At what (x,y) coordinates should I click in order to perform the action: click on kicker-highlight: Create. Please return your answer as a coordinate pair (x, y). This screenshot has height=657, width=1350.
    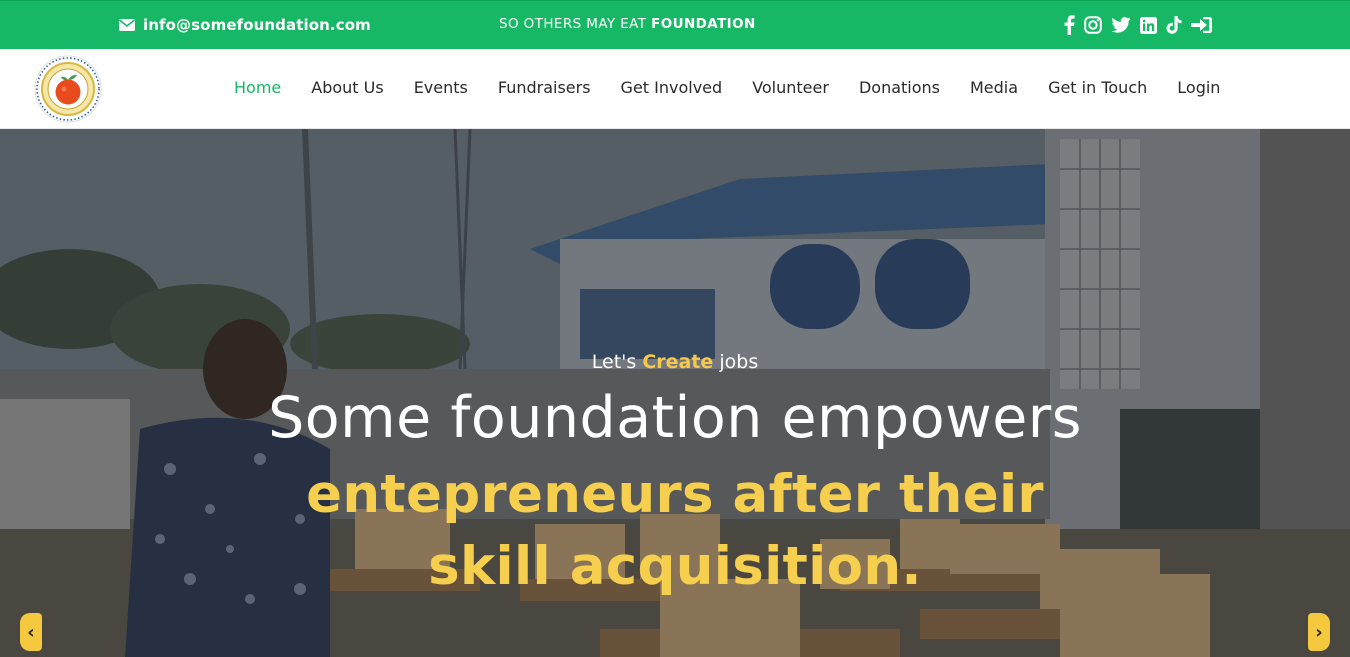
    Looking at the image, I should click on (678, 362).